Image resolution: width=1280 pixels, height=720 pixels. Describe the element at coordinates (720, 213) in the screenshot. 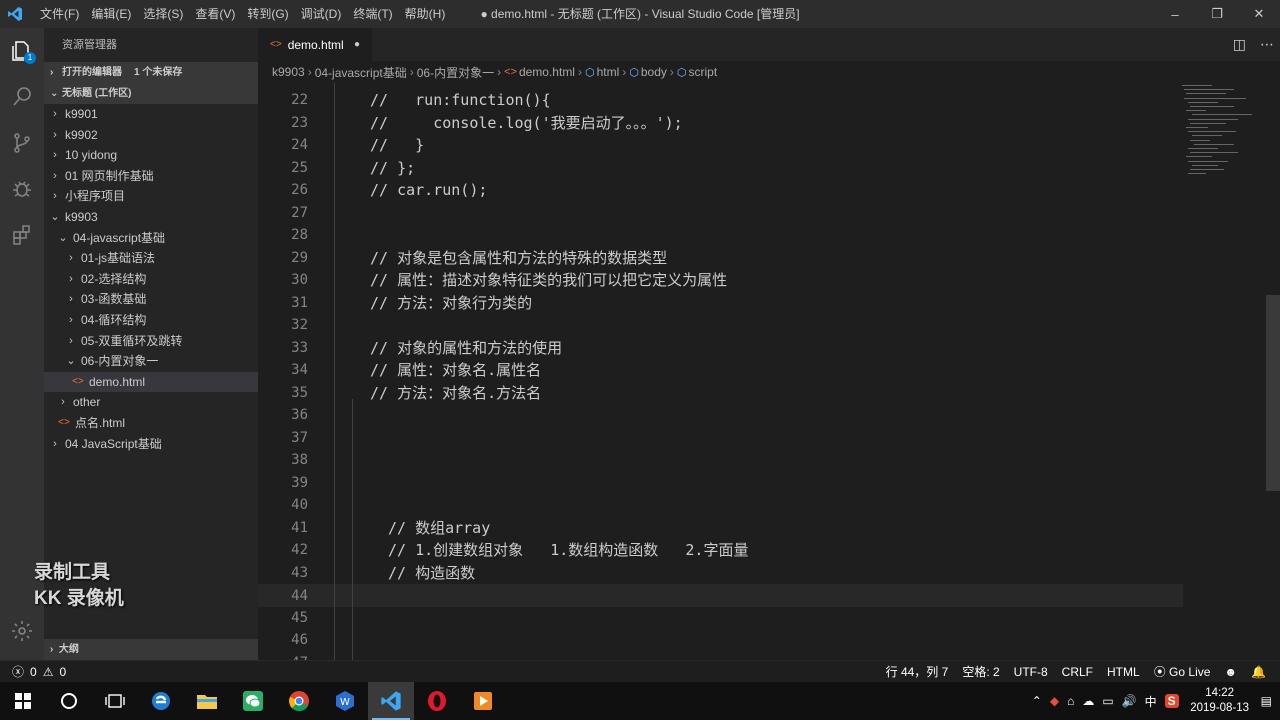

I see `code-line: 27` at that location.